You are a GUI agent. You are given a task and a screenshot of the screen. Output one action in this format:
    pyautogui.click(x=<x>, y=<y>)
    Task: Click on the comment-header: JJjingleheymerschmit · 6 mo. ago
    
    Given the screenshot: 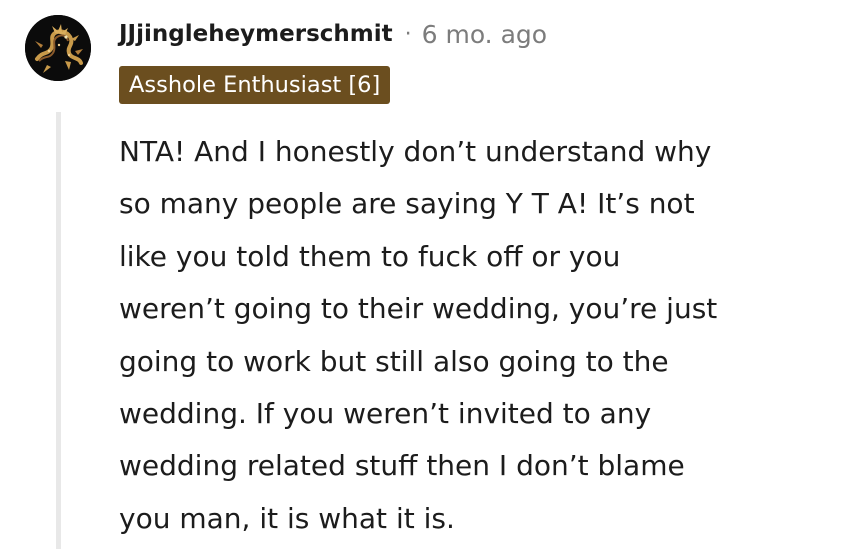 What is the action you would take?
    pyautogui.click(x=333, y=34)
    